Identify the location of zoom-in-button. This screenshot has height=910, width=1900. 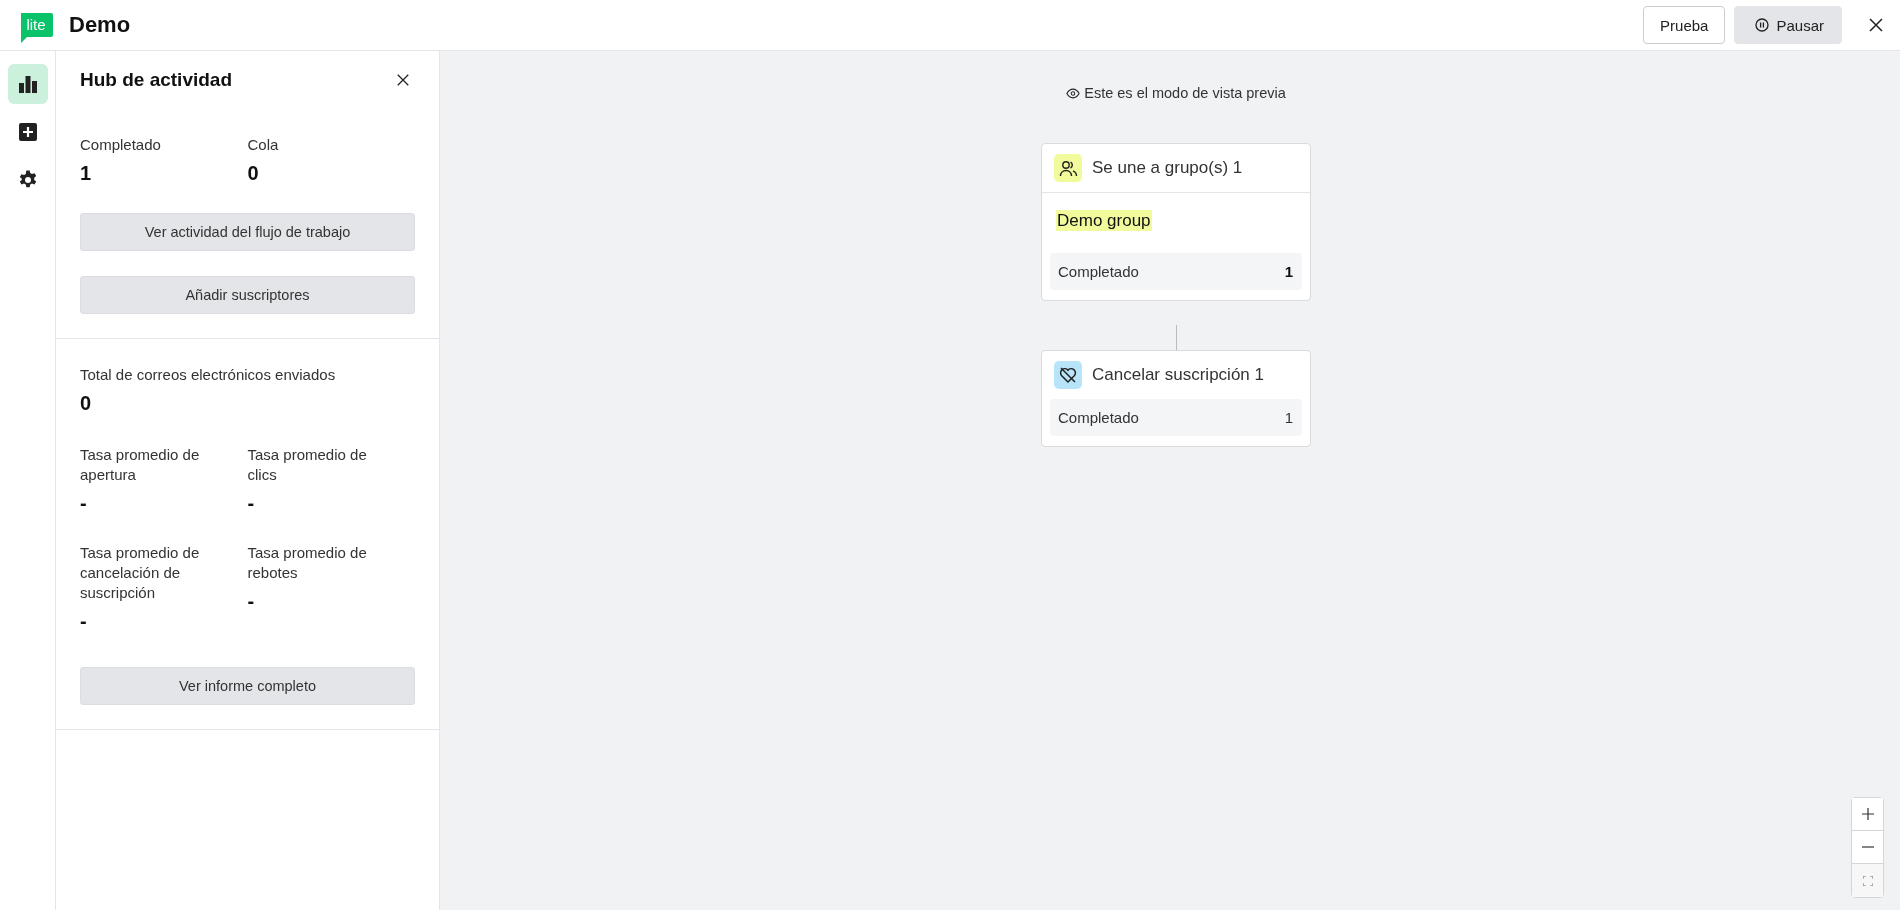
(1867, 814).